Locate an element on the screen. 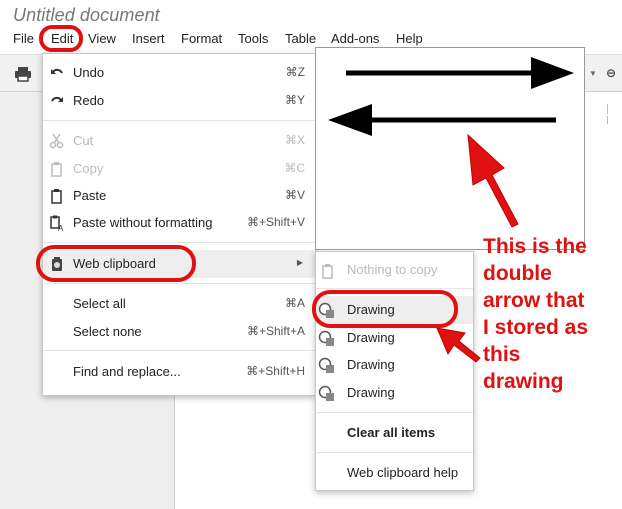 This screenshot has width=622, height=509. menu-tools: Tools is located at coordinates (253, 38).